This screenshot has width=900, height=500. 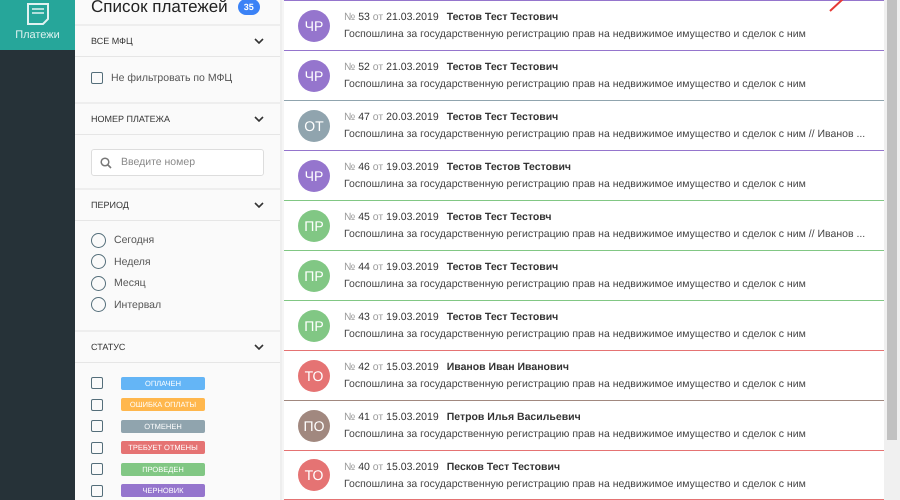 I want to click on payment-row: ТО № 42 от 15.03.2019 Иванов Иван Иванович Госпошлина за государственную регистрацию прав на недвижимое имущество и сделок с ним, so click(x=584, y=375).